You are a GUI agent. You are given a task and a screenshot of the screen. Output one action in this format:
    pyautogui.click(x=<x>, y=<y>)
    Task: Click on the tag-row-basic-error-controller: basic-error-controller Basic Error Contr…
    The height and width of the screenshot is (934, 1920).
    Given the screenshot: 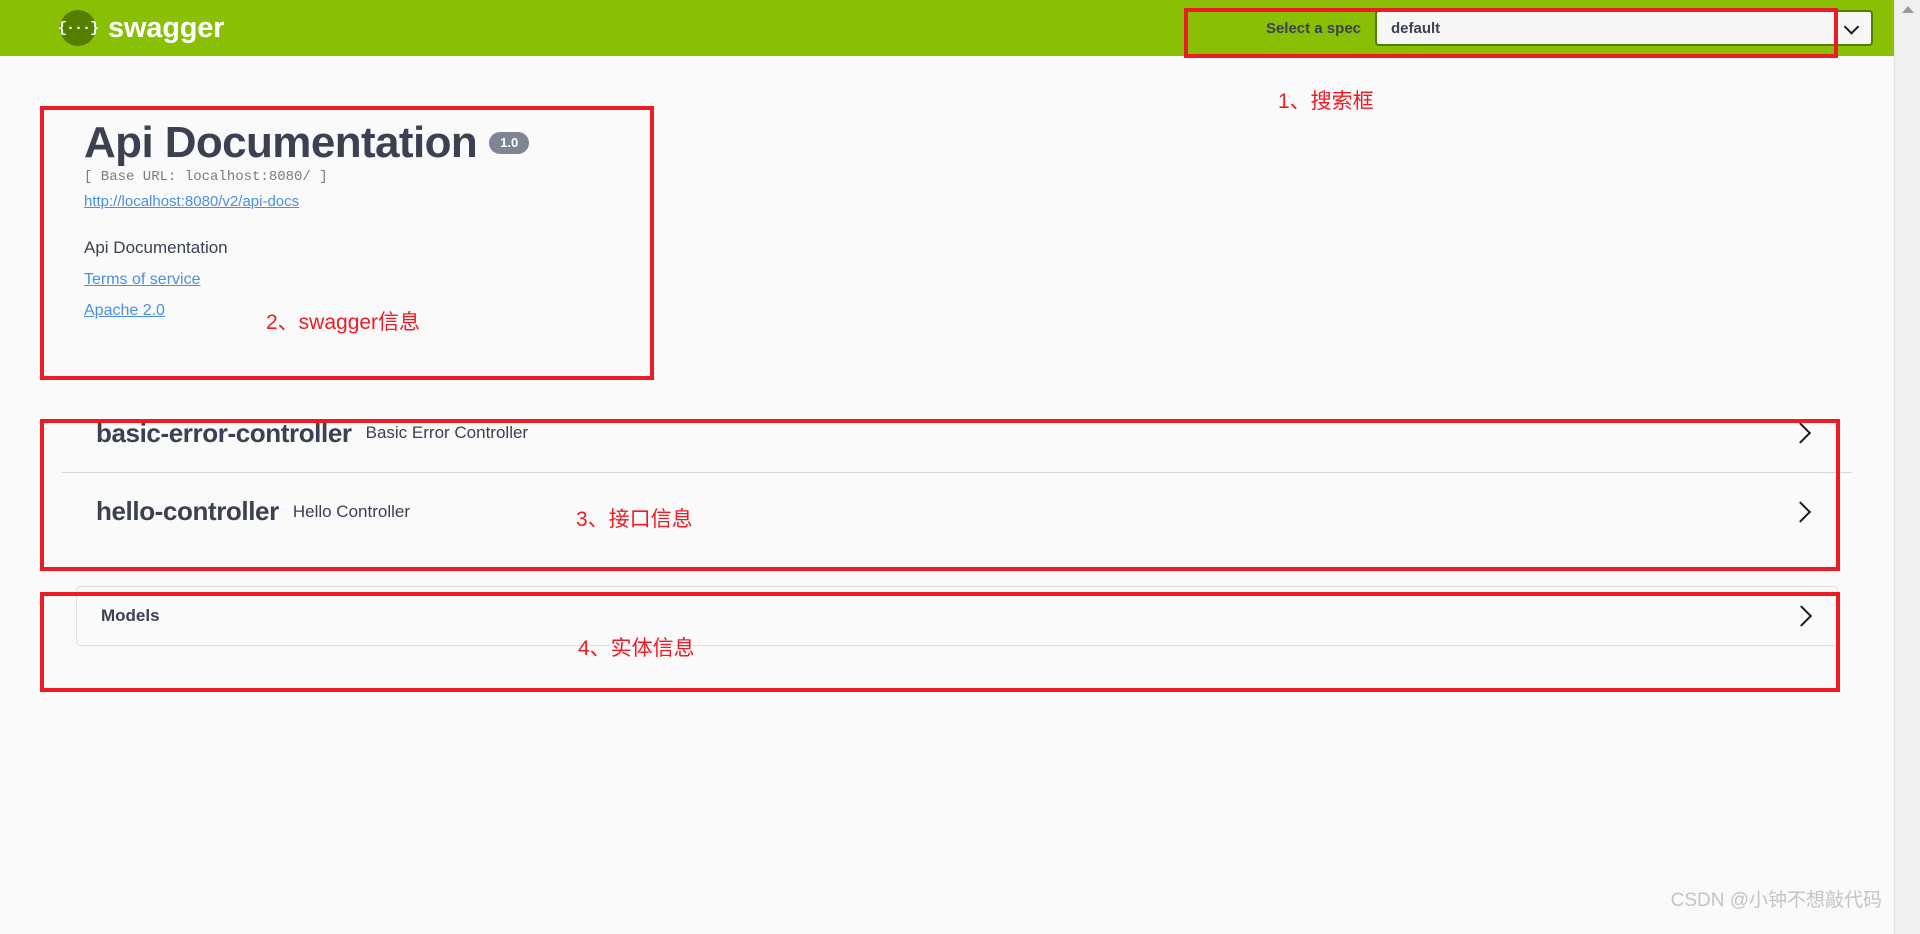 What is the action you would take?
    pyautogui.click(x=957, y=433)
    